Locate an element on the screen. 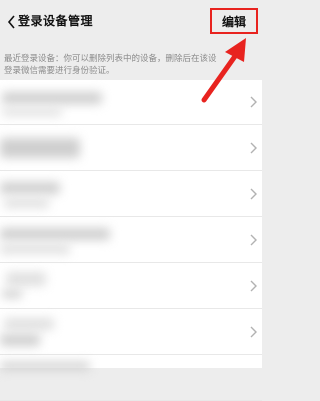 The height and width of the screenshot is (401, 320). description-line-1: 最近登录设备：你可以删除列表中的设备，删除后在该设 is located at coordinates (110, 59).